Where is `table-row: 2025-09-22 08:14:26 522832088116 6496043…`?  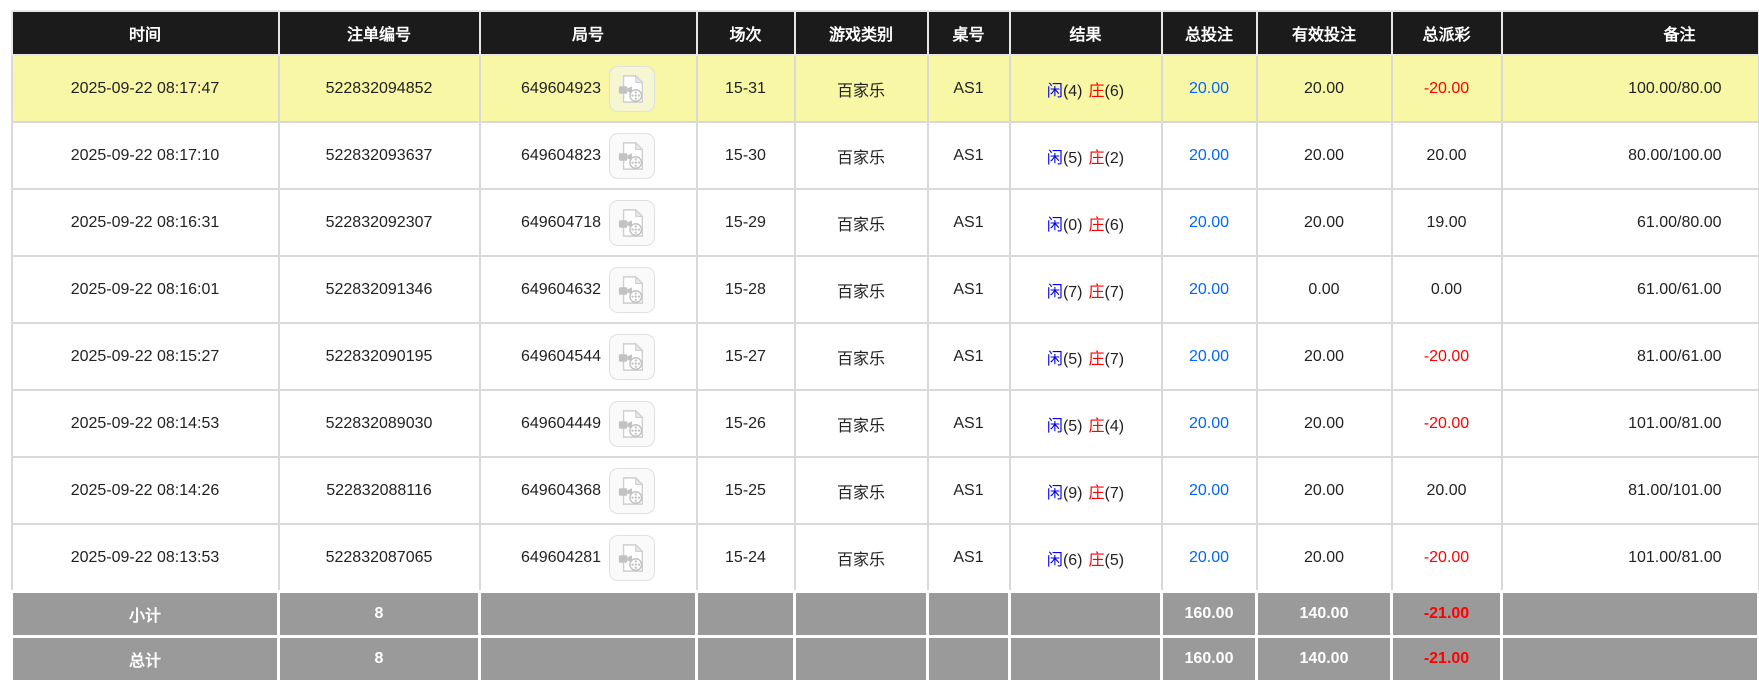
table-row: 2025-09-22 08:14:26 522832088116 6496043… is located at coordinates (884, 490).